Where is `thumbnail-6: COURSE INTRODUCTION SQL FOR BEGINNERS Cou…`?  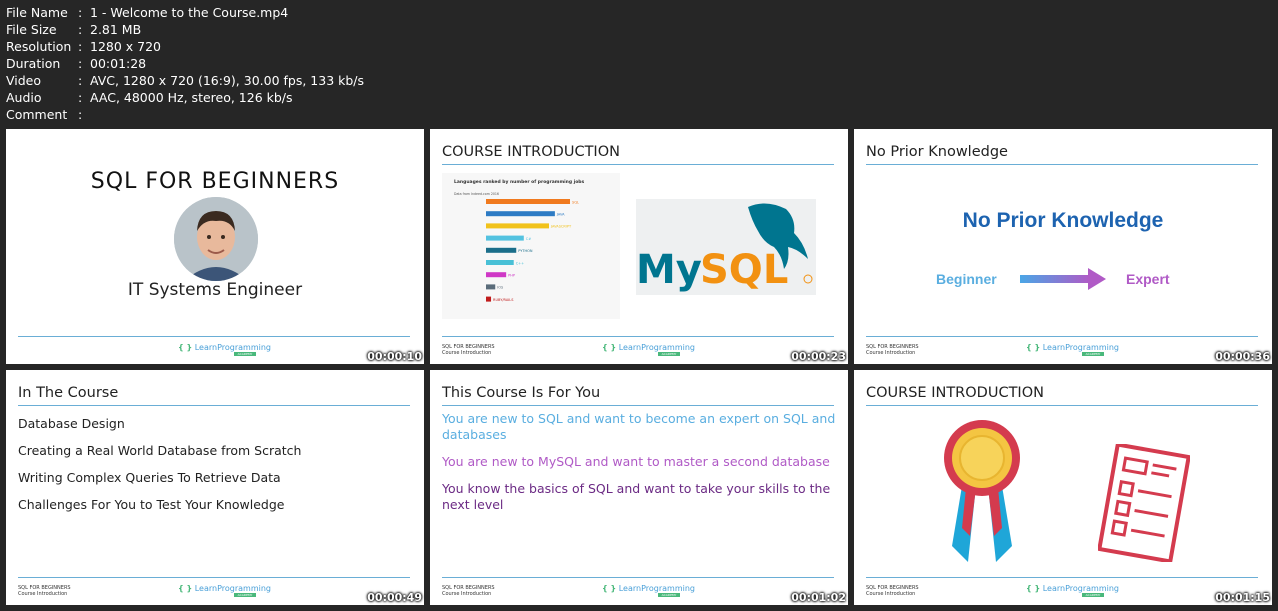
thumbnail-6: COURSE INTRODUCTION SQL FOR BEGINNERS Cou… is located at coordinates (1063, 487).